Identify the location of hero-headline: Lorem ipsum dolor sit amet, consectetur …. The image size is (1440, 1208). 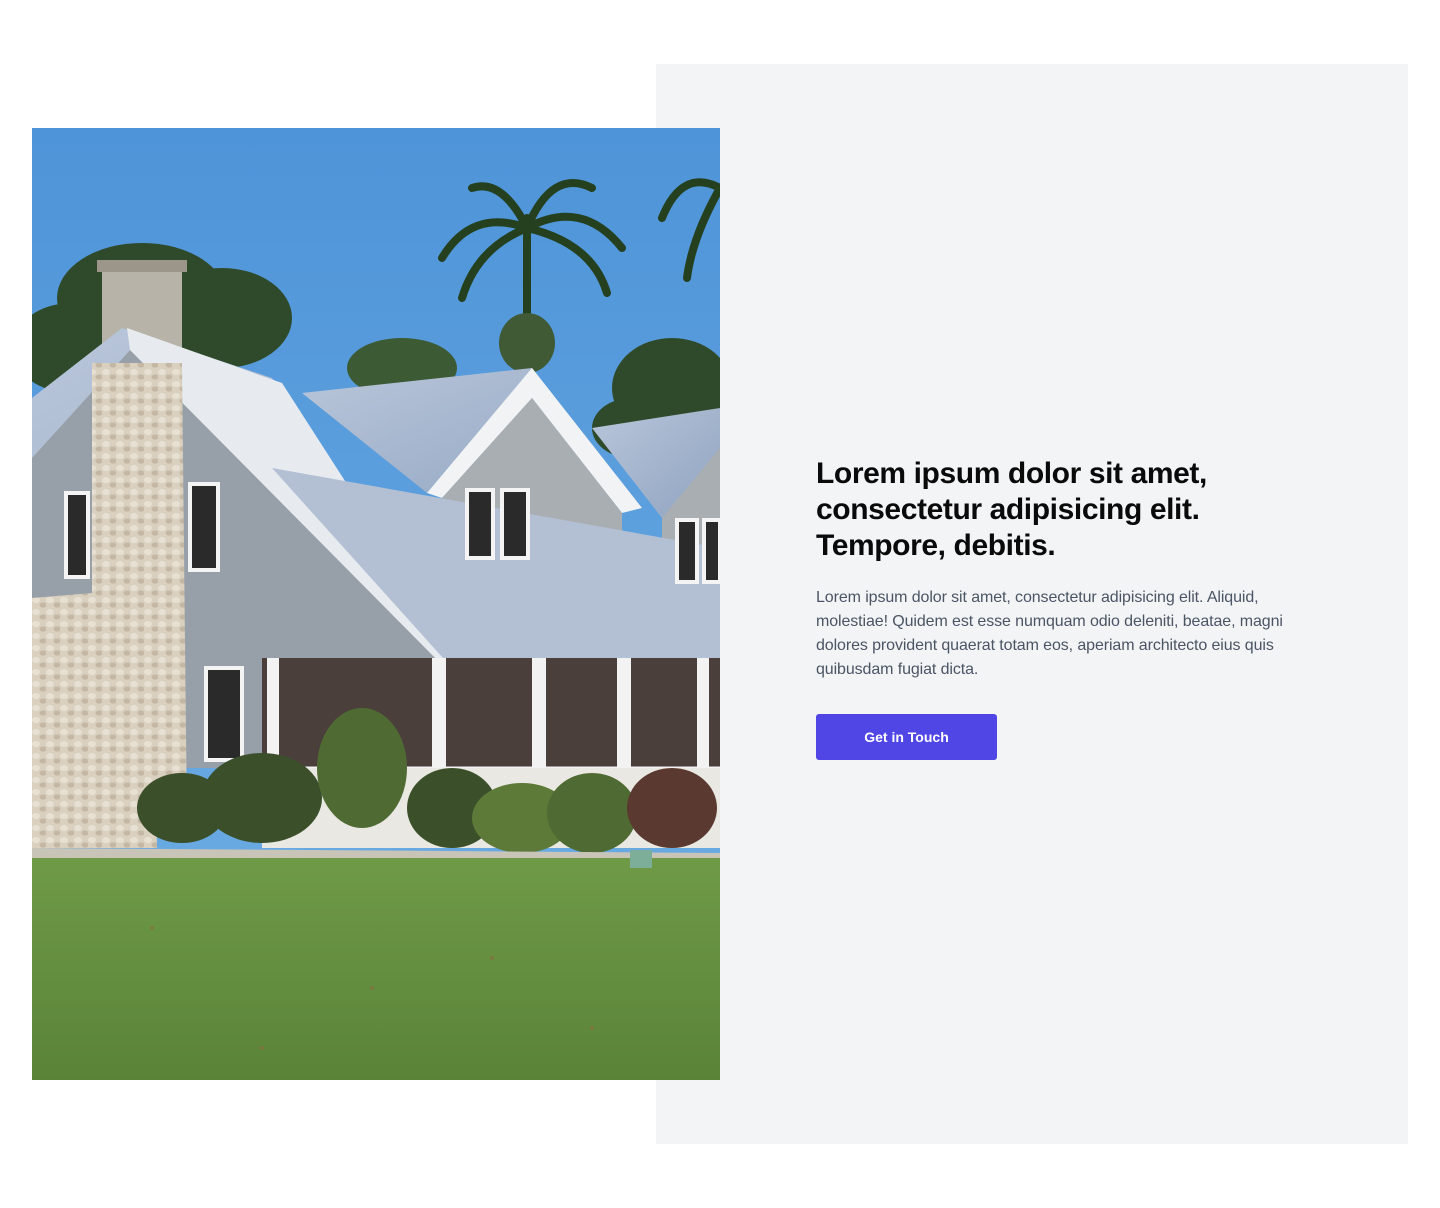
(1011, 509).